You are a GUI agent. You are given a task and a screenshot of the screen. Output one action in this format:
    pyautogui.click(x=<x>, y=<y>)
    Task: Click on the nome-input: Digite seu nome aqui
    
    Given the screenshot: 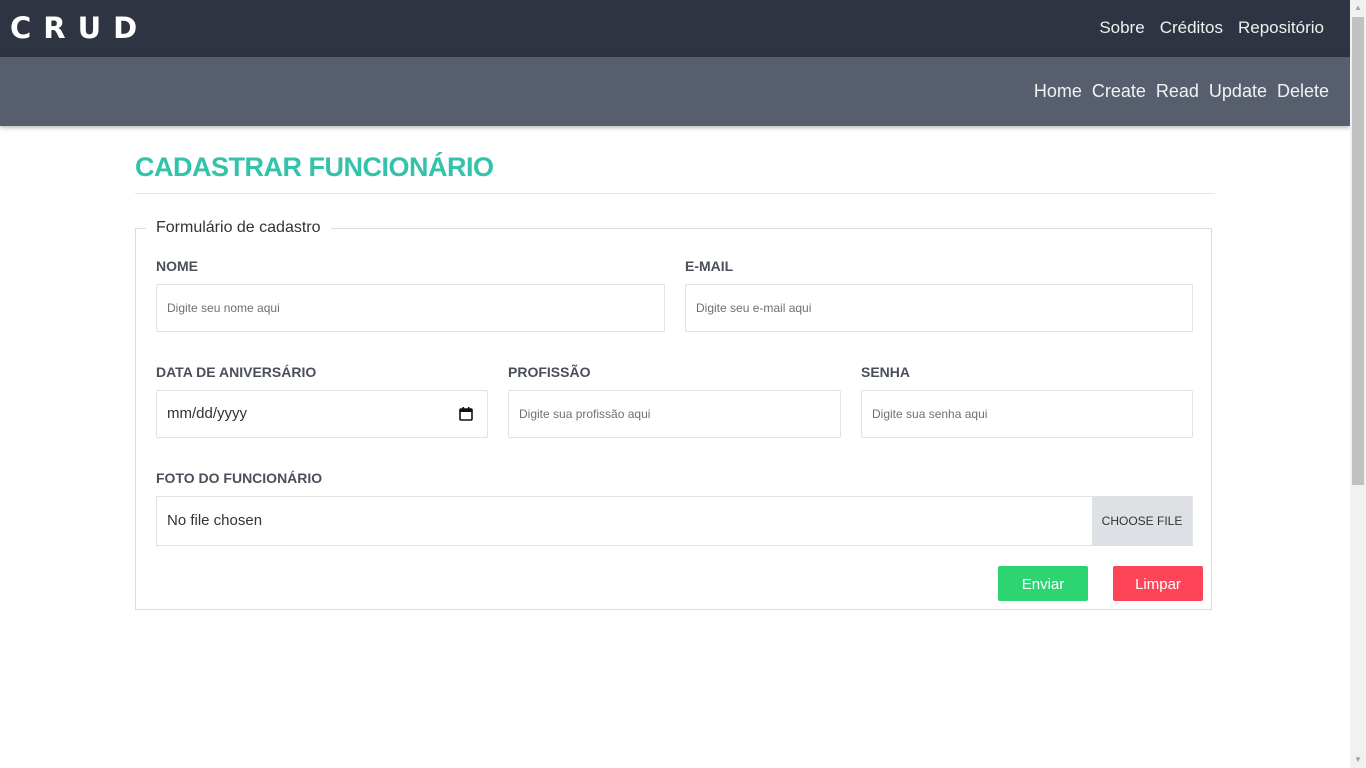 What is the action you would take?
    pyautogui.click(x=410, y=308)
    